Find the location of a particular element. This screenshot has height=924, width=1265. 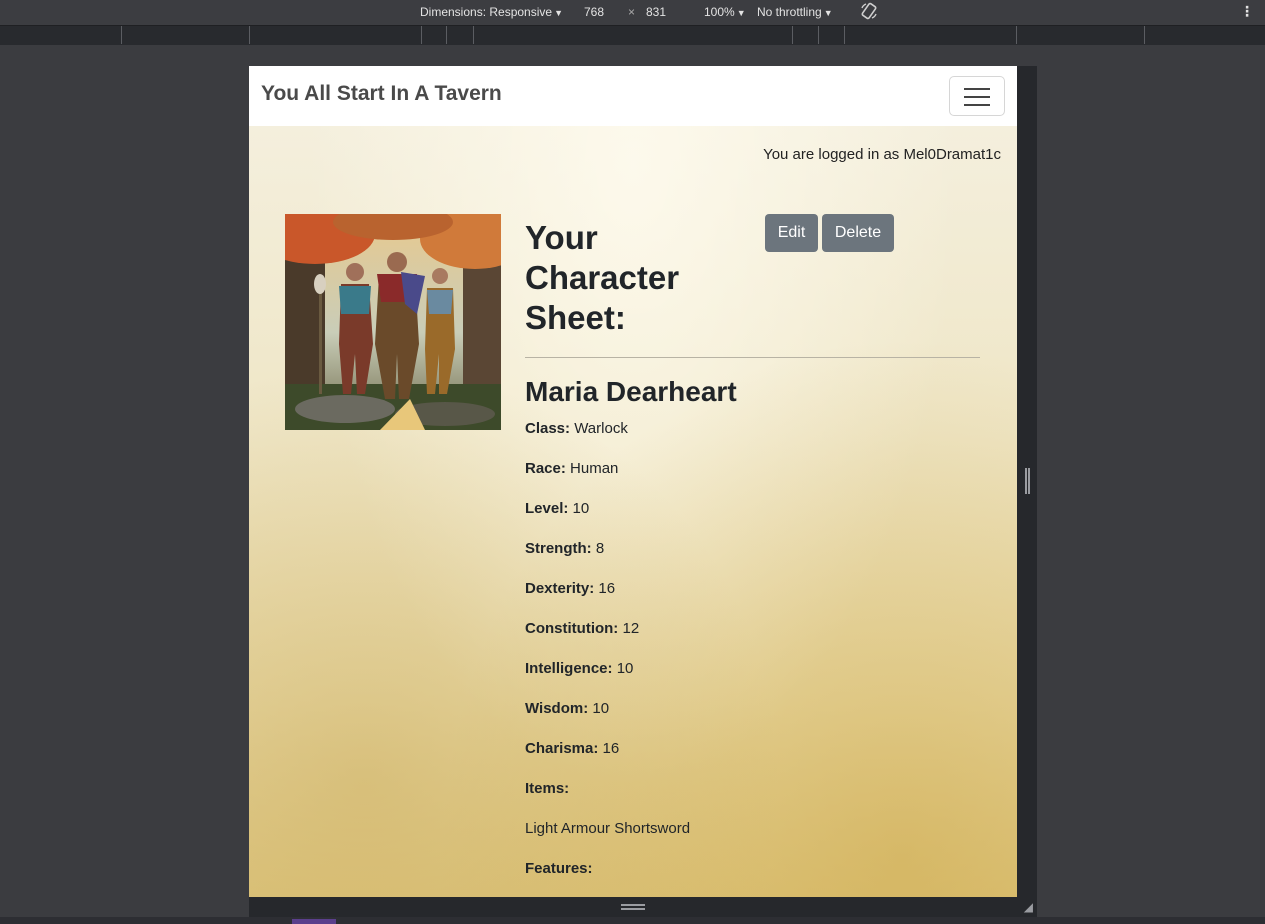

dimensions-label: Dimensions: Responsive is located at coordinates (486, 12).